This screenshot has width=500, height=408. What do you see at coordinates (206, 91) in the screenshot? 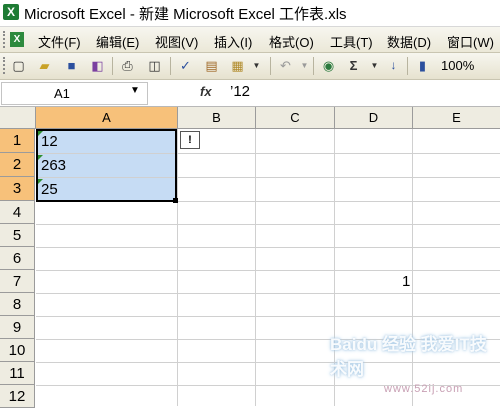
I see `insert-function-icon: fx` at bounding box center [206, 91].